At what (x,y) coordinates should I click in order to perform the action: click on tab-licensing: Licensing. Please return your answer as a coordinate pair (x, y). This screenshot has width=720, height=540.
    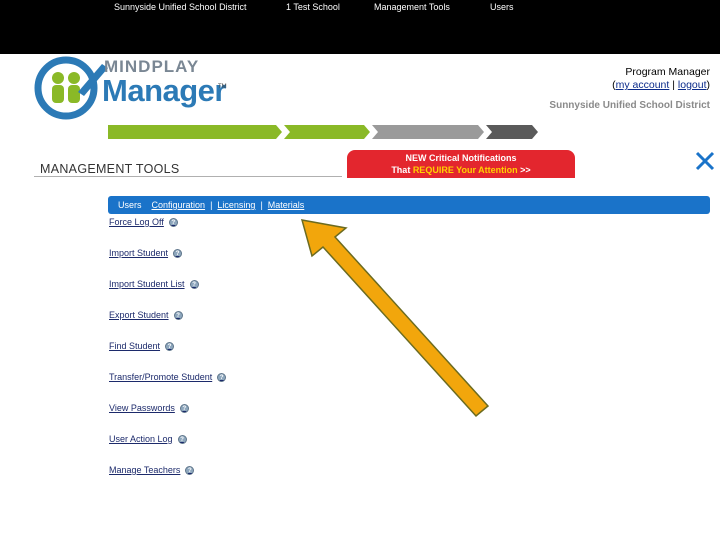
    Looking at the image, I should click on (236, 205).